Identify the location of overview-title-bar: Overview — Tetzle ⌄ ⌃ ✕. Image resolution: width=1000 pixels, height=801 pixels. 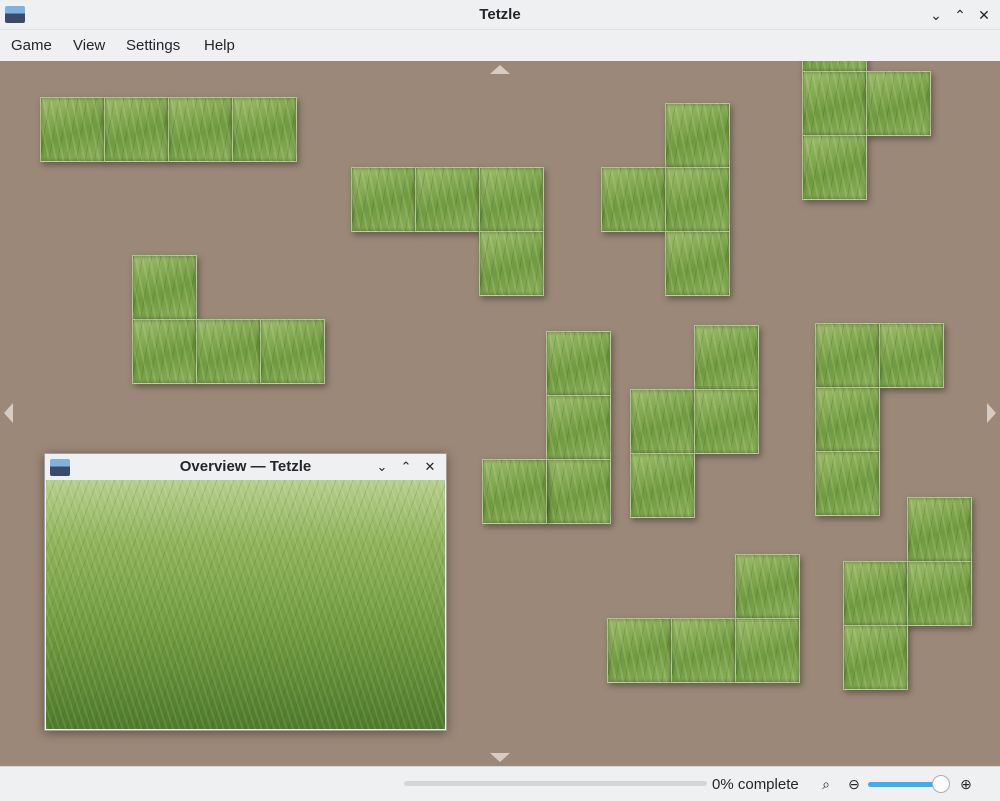
(245, 467).